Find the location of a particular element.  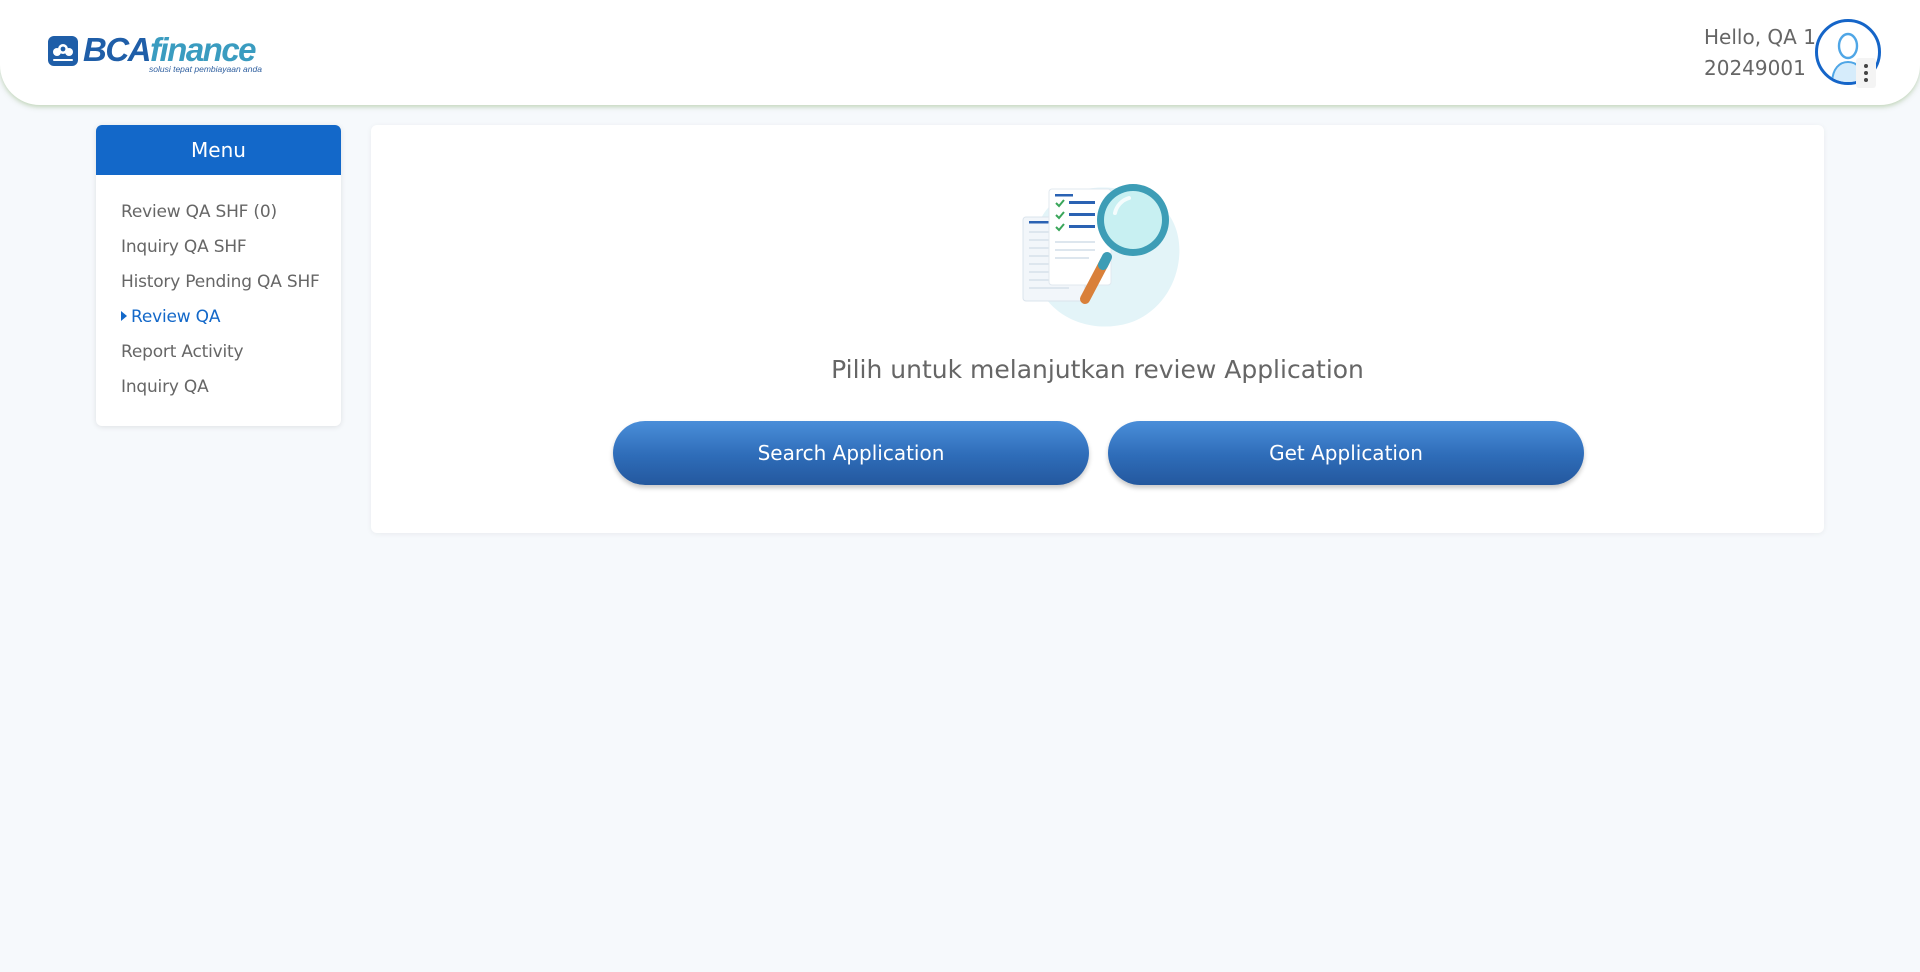

search-application-button: Search Application is located at coordinates (851, 453).